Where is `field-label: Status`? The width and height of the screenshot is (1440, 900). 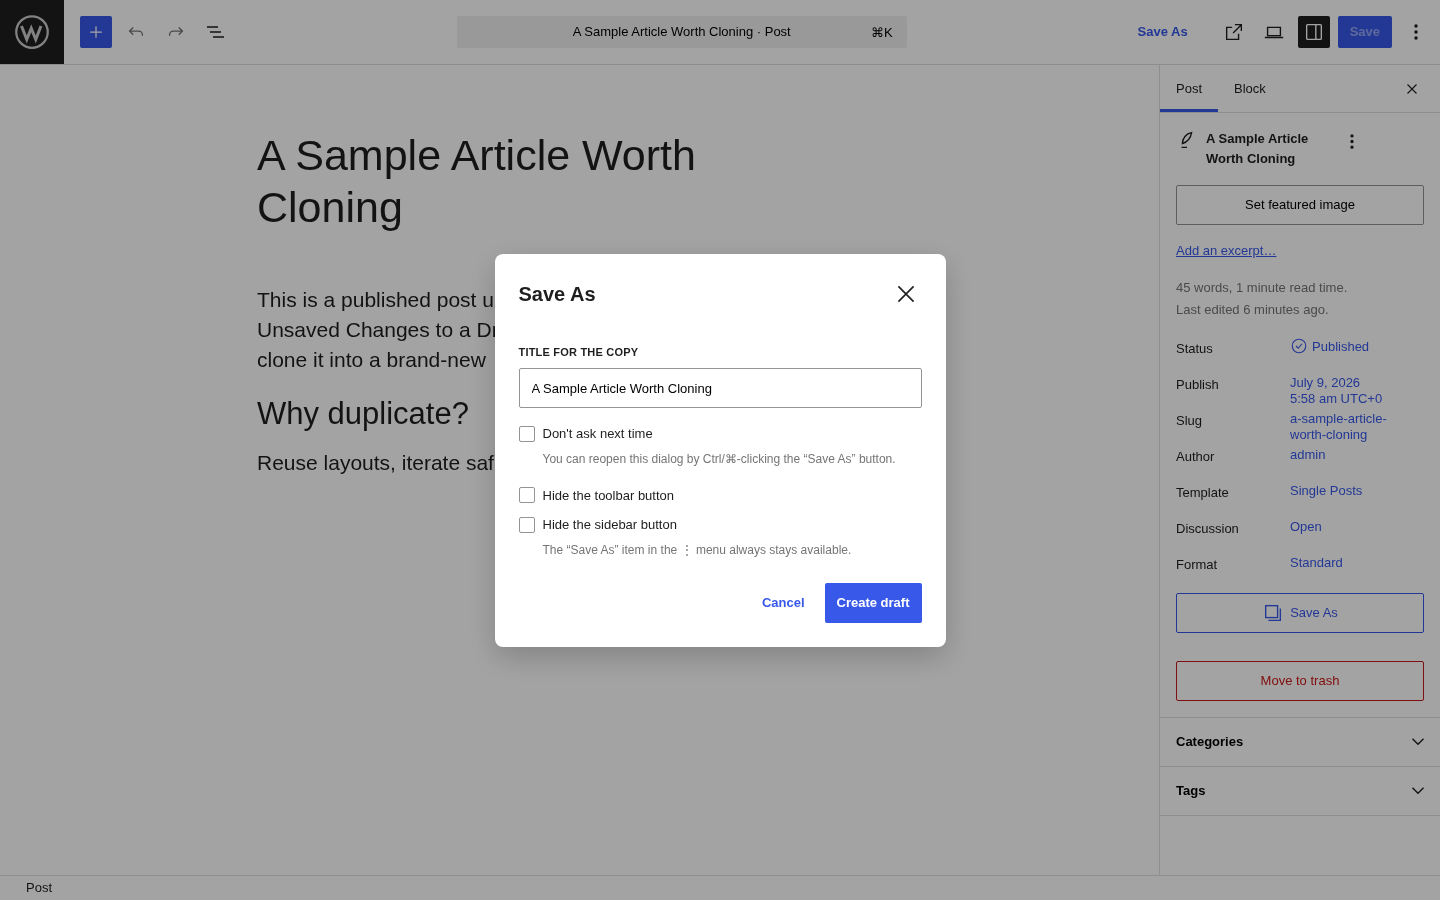 field-label: Status is located at coordinates (1195, 348).